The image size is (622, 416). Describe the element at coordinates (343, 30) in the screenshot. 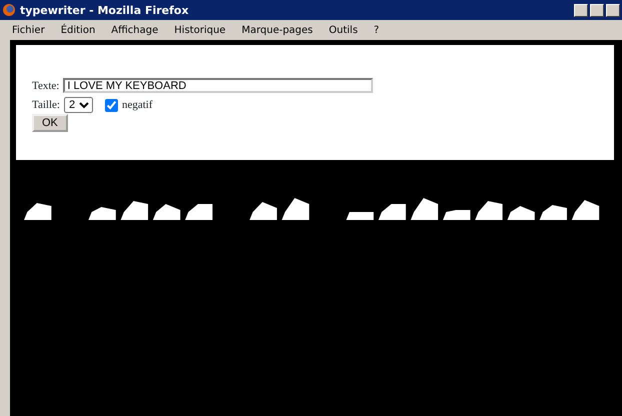

I see `menu-item: Outils` at that location.